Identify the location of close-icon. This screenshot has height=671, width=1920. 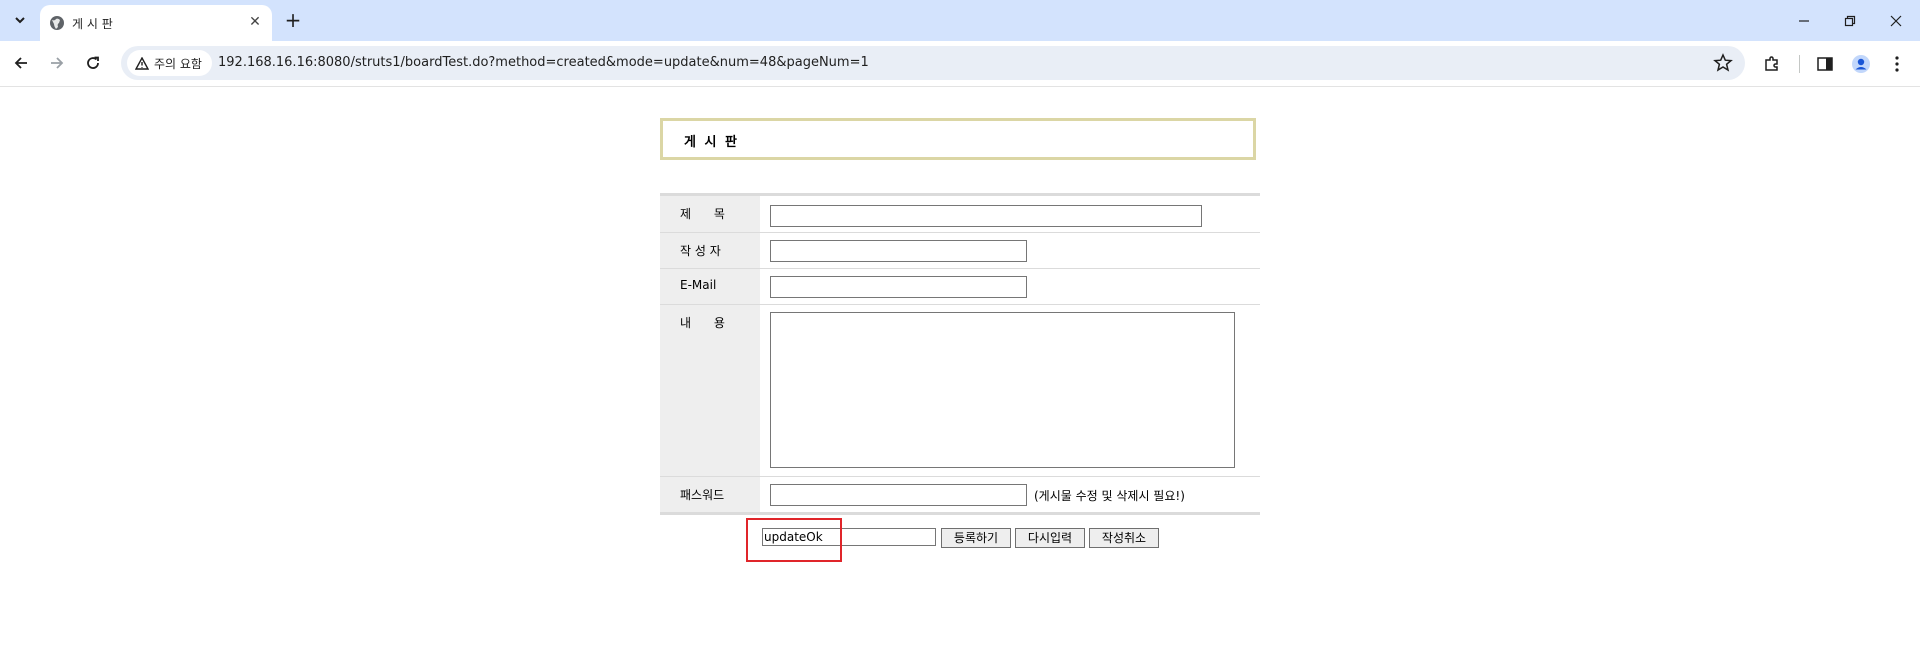
(1896, 20).